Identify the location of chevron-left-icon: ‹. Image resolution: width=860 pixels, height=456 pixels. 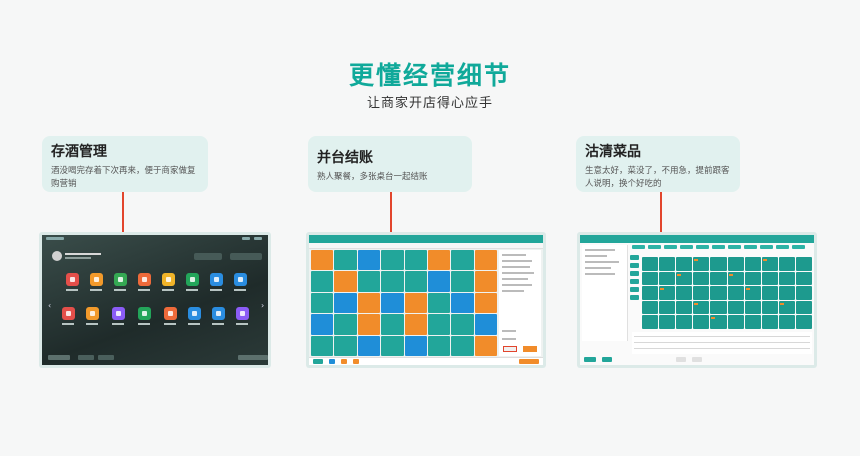
(49, 305).